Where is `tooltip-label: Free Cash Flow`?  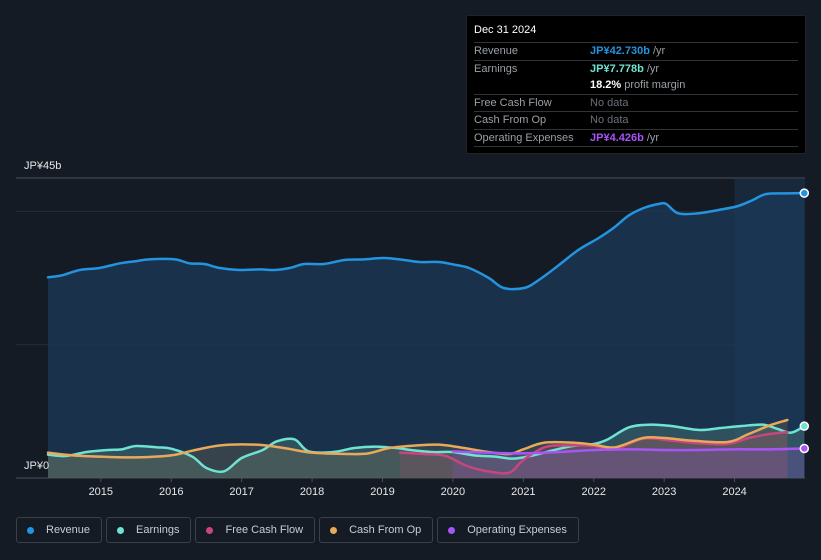
tooltip-label: Free Cash Flow is located at coordinates (513, 102).